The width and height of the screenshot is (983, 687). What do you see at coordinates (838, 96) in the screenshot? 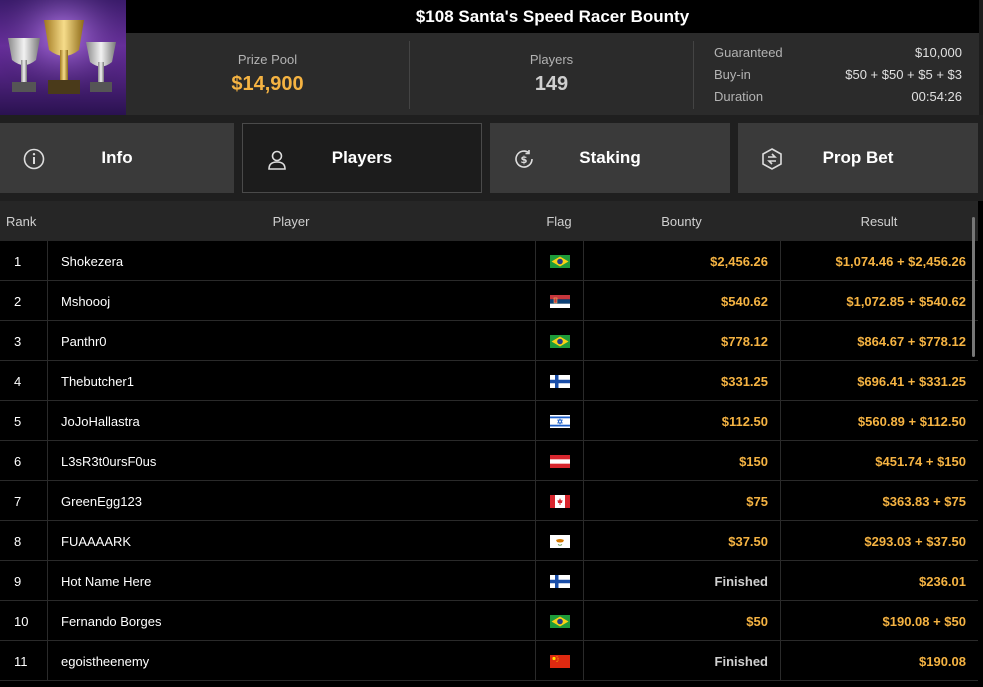
I see `duration-row: Duration 00:54:26` at bounding box center [838, 96].